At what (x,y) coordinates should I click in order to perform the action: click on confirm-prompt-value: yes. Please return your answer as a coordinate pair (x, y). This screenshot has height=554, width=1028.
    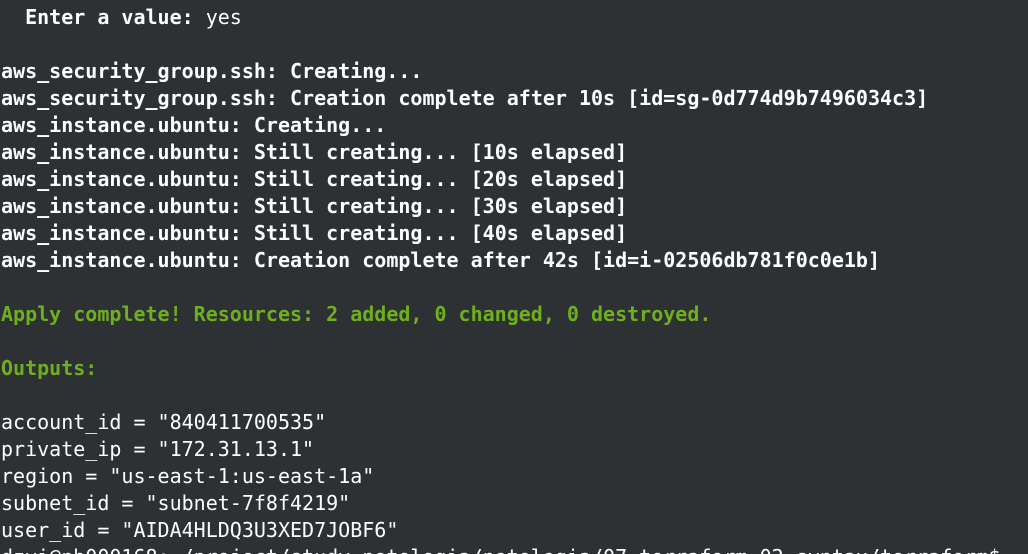
    Looking at the image, I should click on (217, 17).